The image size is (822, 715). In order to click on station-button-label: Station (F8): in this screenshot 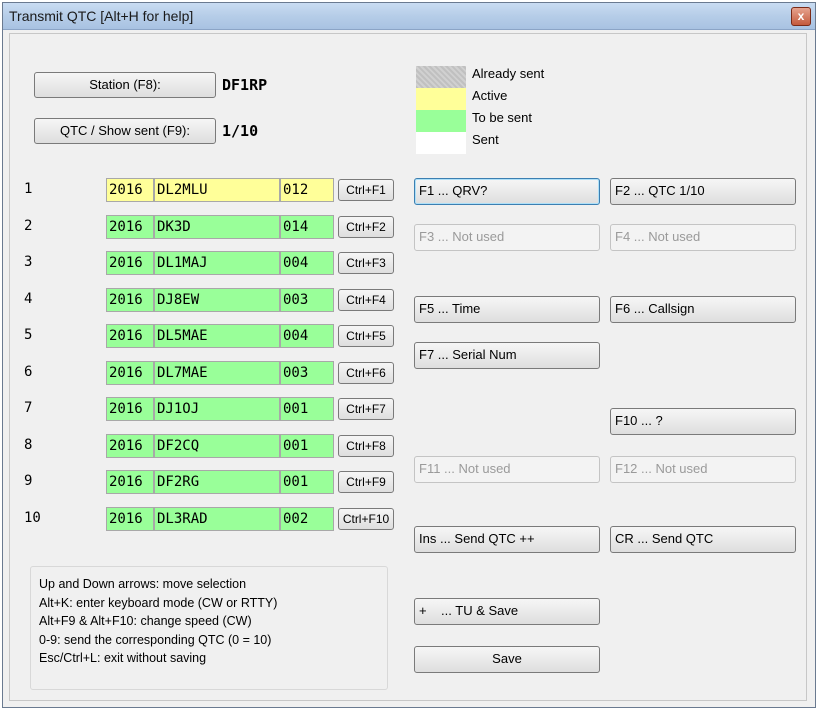, I will do `click(125, 84)`.